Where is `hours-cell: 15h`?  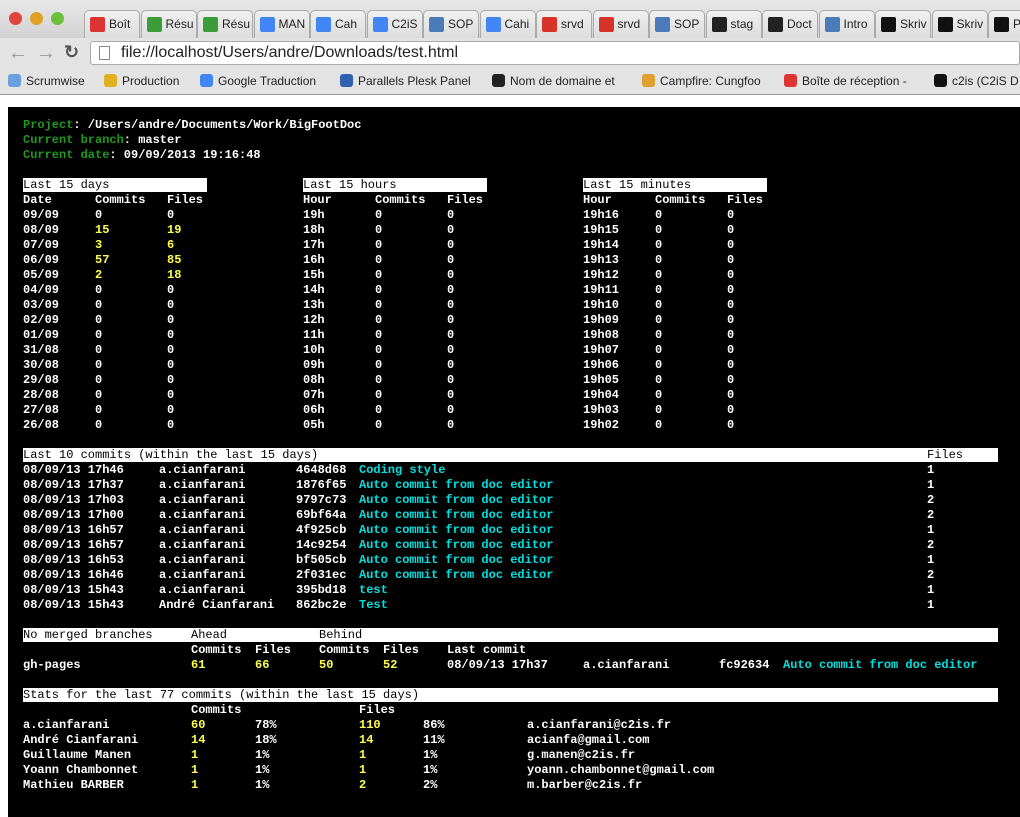
hours-cell: 15h is located at coordinates (314, 275).